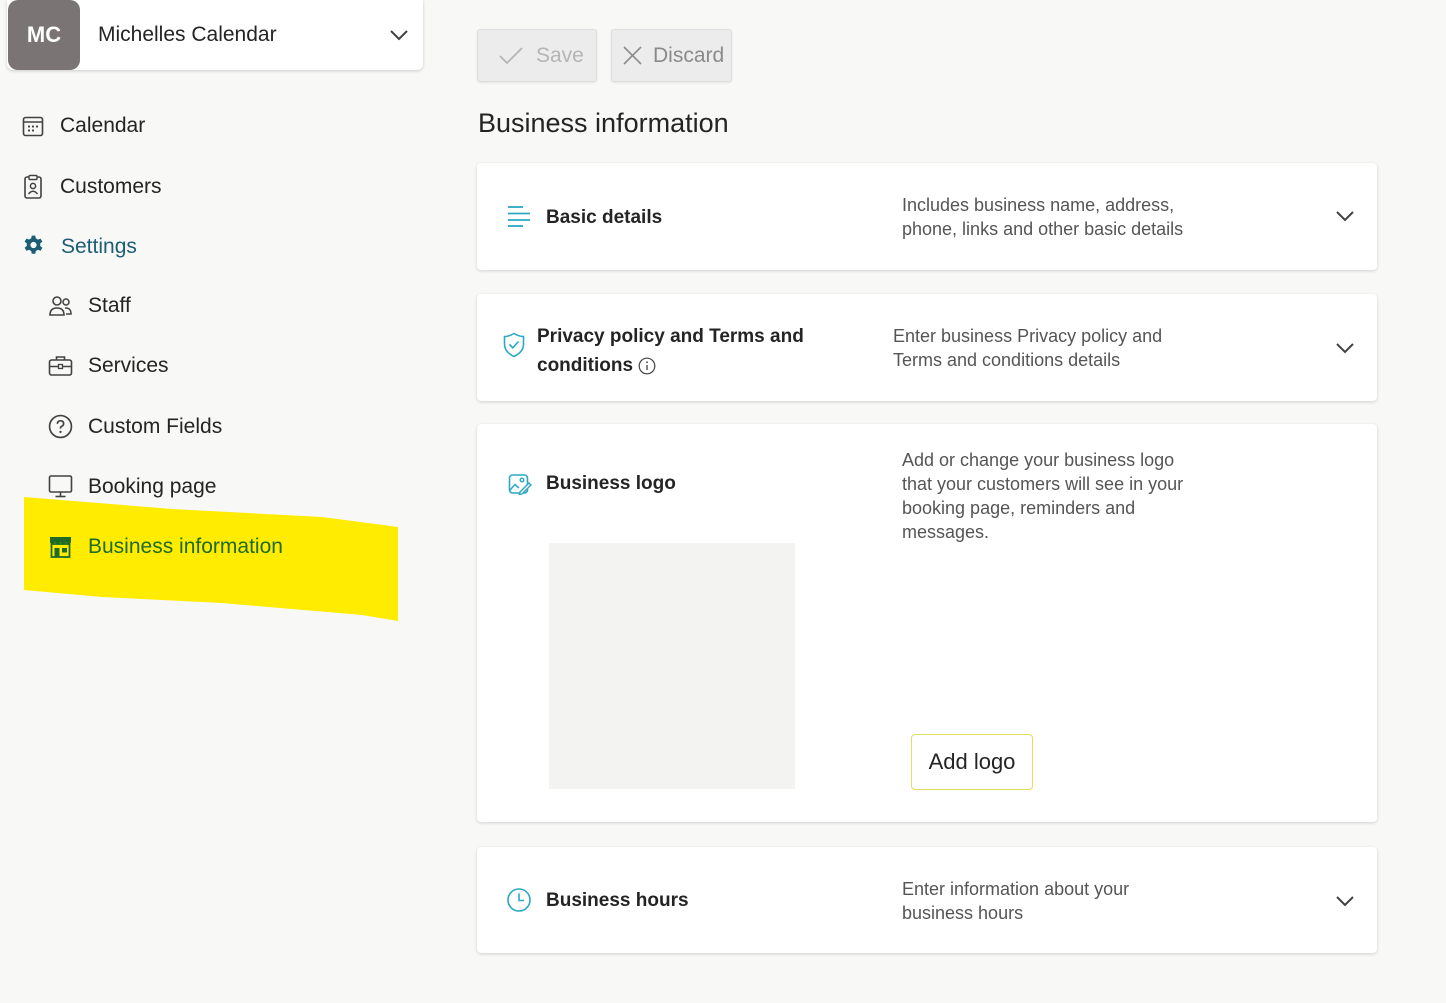 The height and width of the screenshot is (1003, 1446). Describe the element at coordinates (1038, 205) in the screenshot. I see `desc-line: Includes business name, address,` at that location.